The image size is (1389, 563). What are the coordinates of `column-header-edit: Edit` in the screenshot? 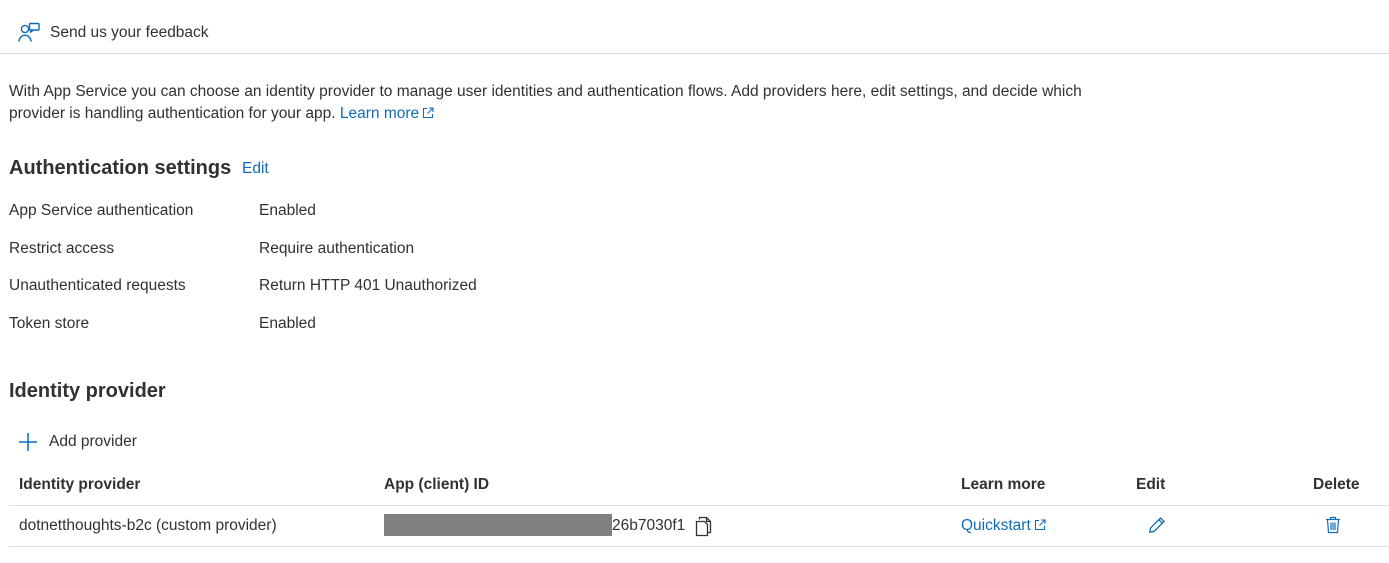 It's located at (1151, 484).